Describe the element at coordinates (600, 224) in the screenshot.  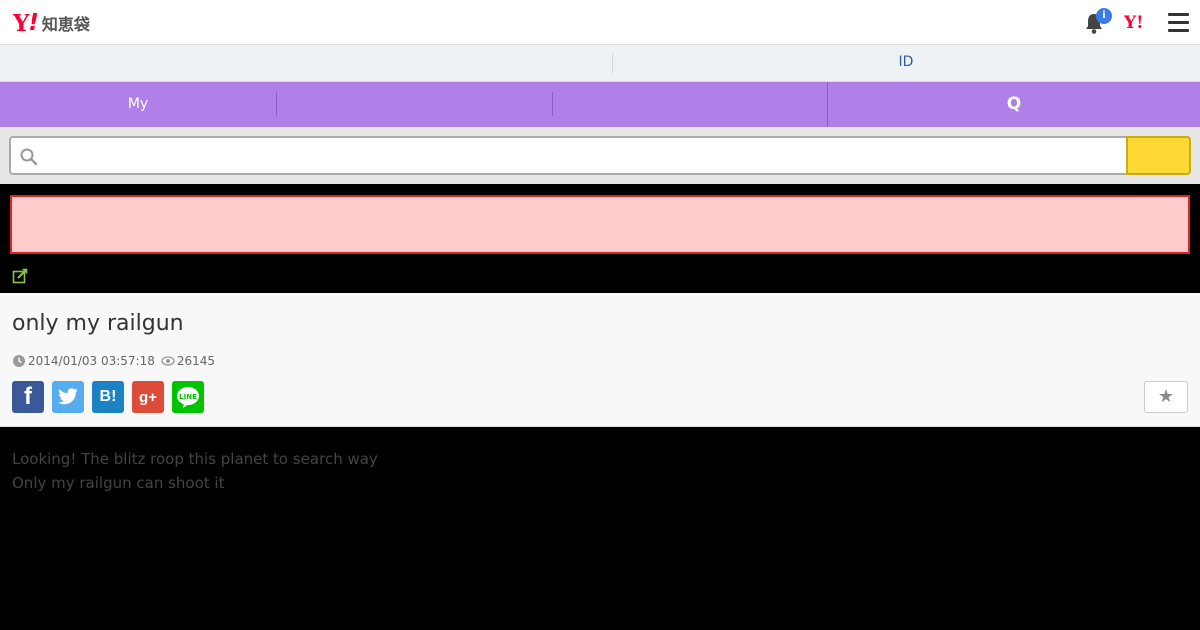
I see `alert-box` at that location.